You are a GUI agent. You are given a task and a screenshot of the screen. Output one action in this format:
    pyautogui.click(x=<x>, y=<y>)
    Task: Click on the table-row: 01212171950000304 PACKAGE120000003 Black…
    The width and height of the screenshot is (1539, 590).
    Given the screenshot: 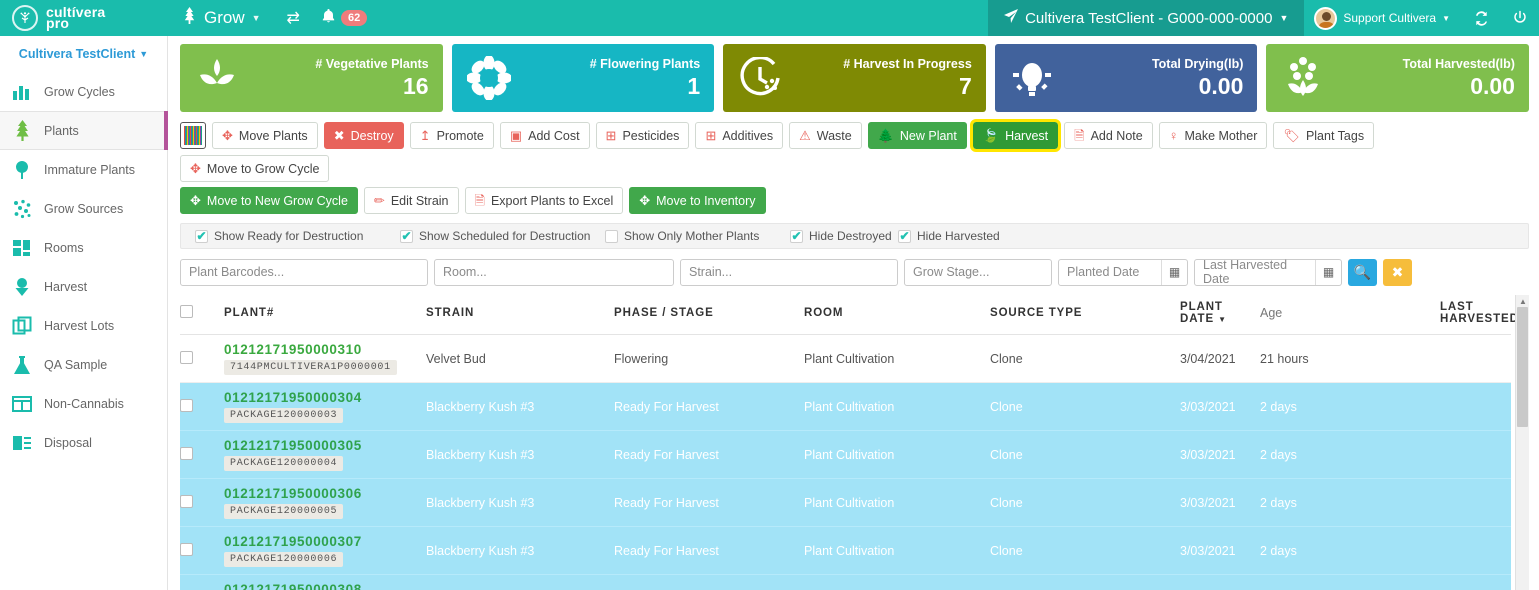 What is the action you would take?
    pyautogui.click(x=845, y=406)
    